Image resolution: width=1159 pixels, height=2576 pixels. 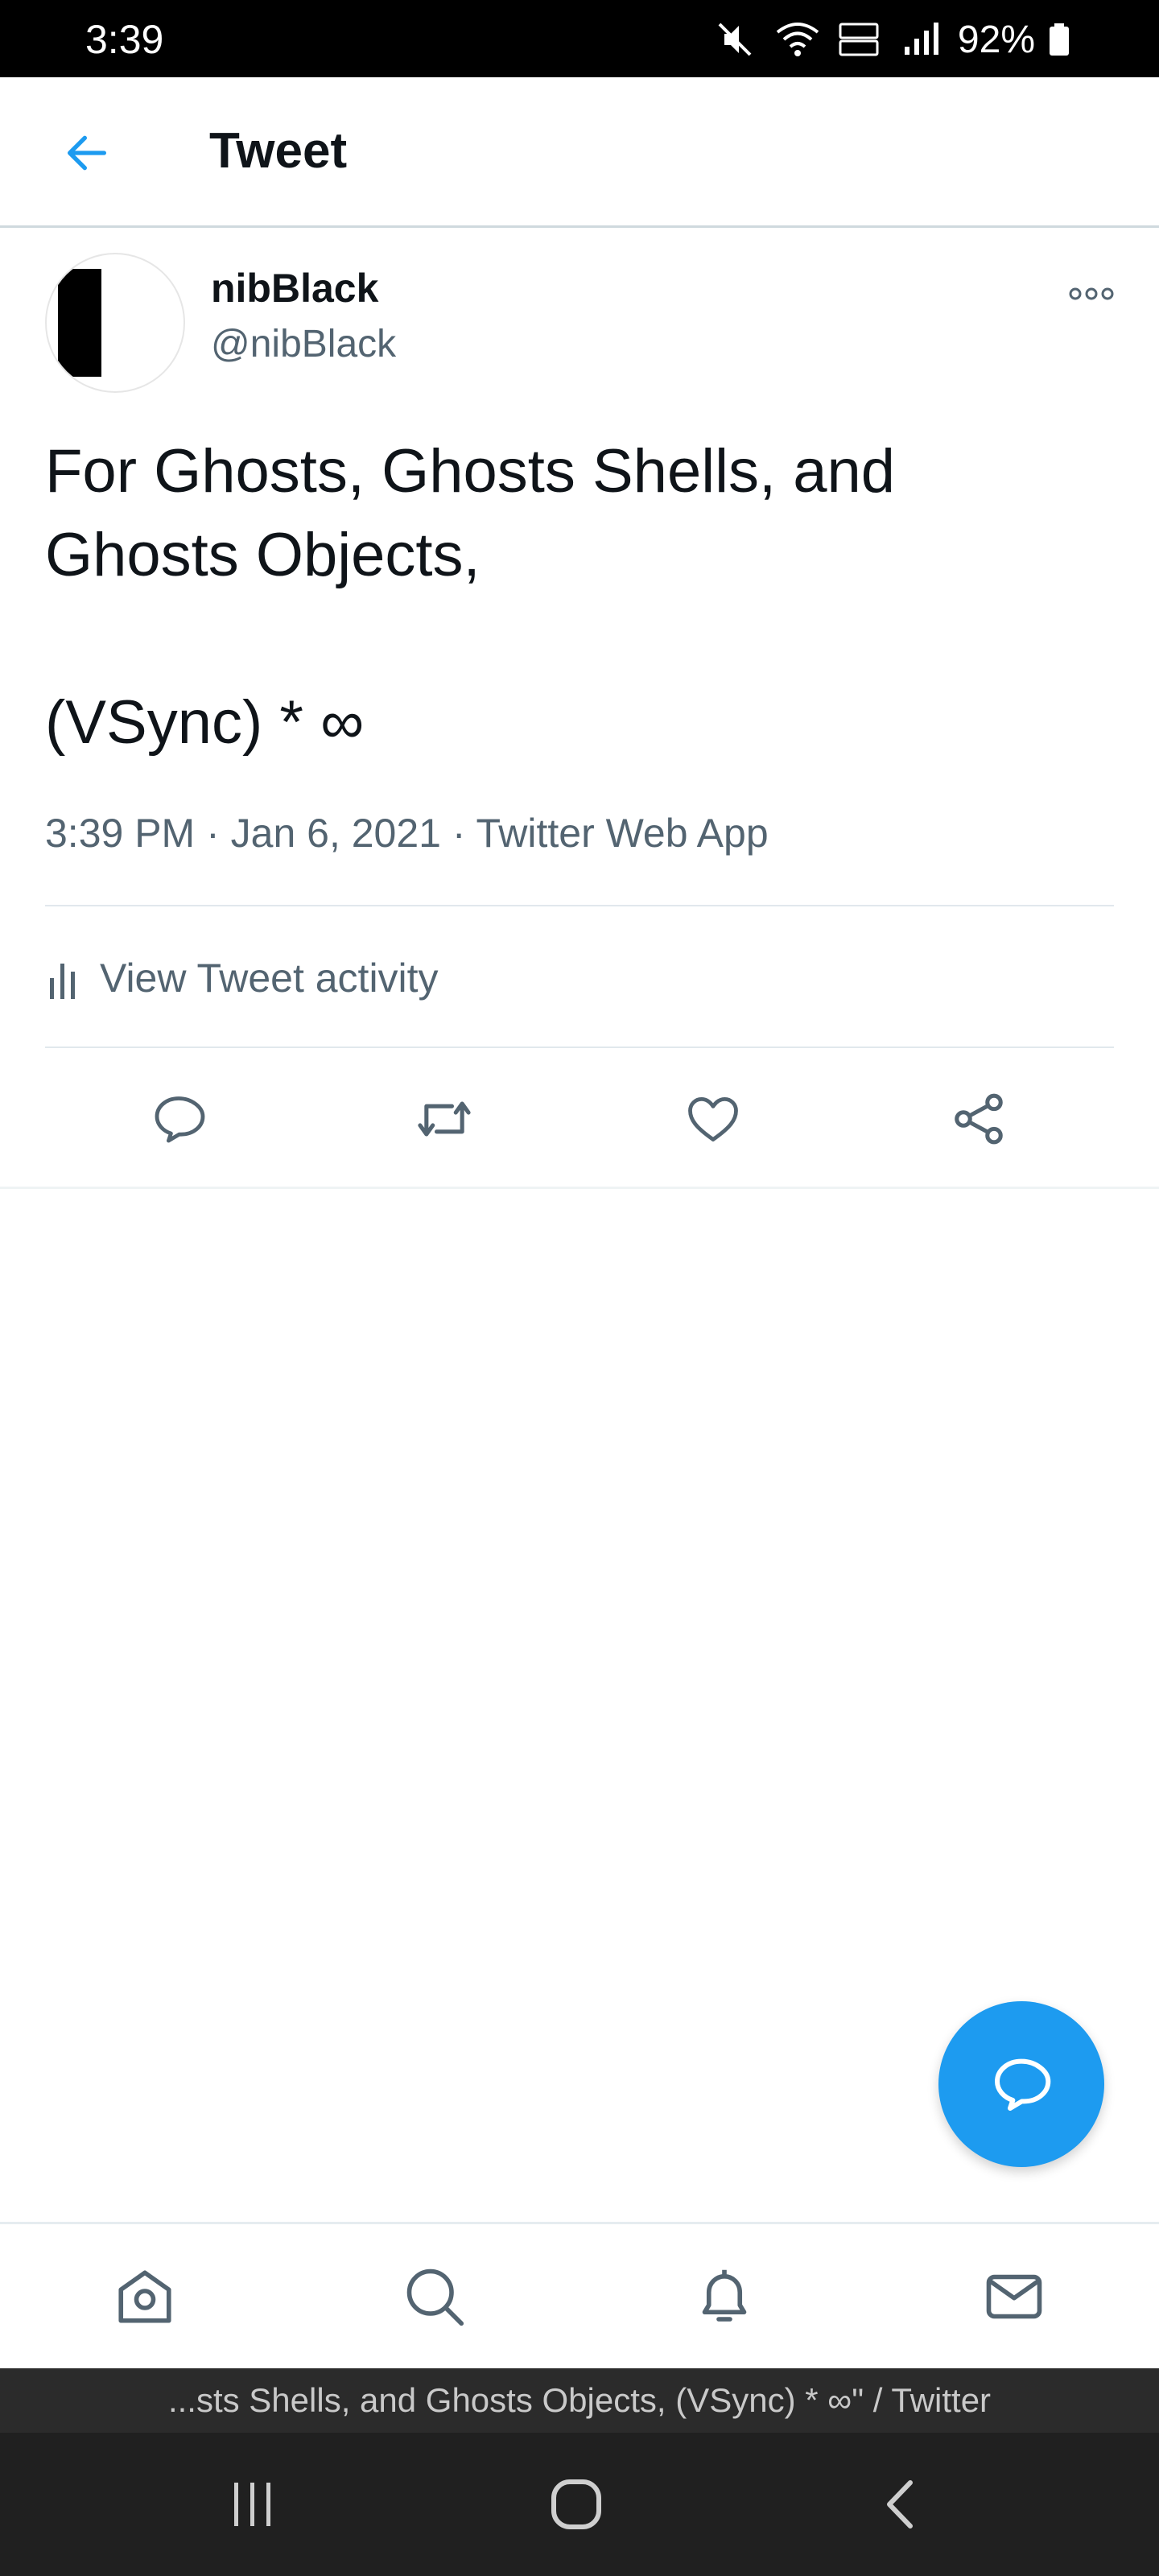 I want to click on recents-button, so click(x=252, y=2504).